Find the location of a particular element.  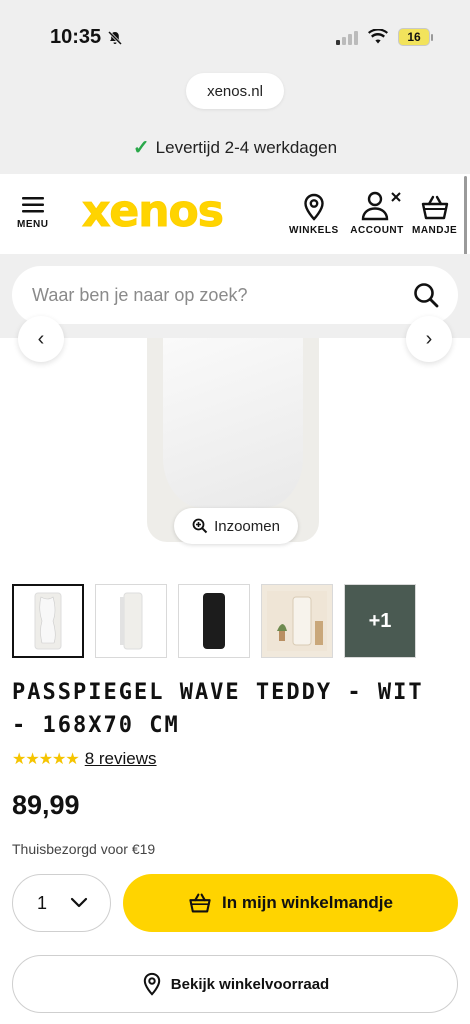

status-time-label: 10:35 is located at coordinates (76, 37).